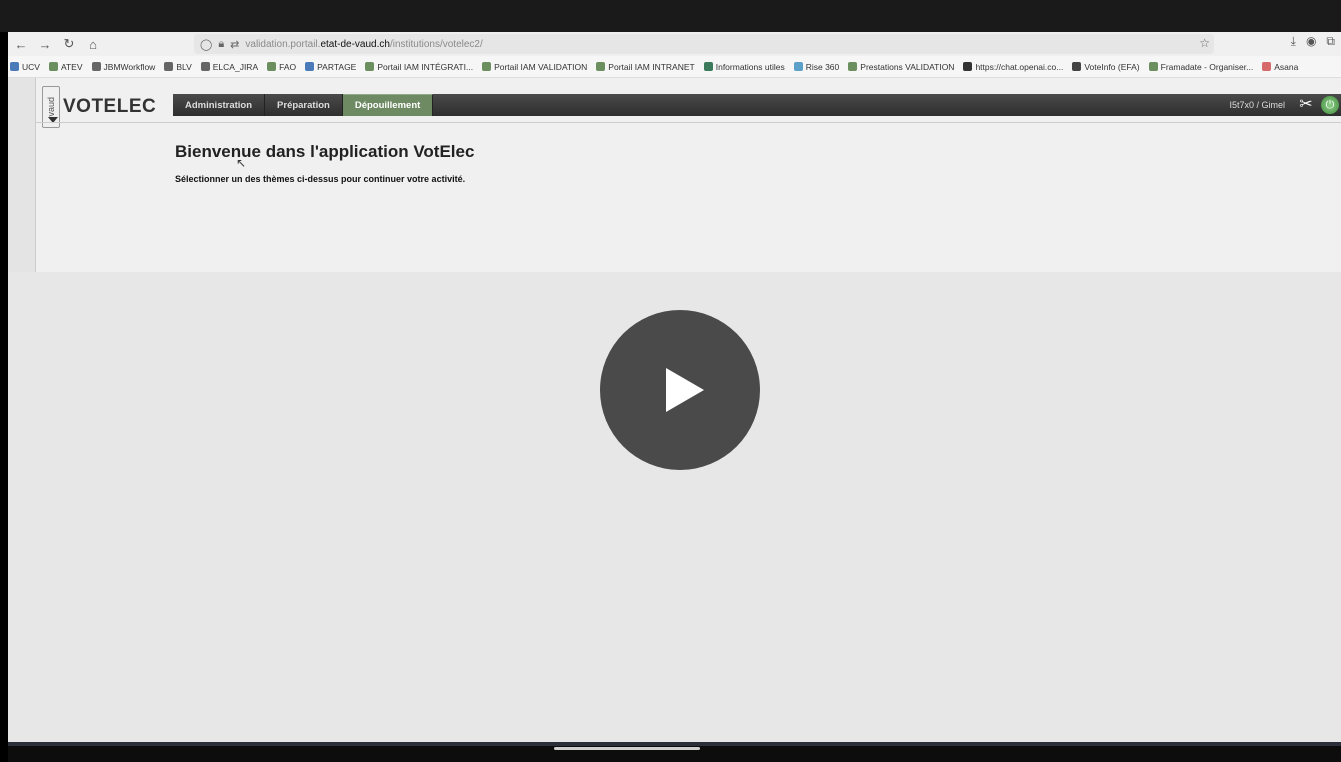 This screenshot has width=1341, height=762. I want to click on bookmark-item: Informations utiles, so click(744, 66).